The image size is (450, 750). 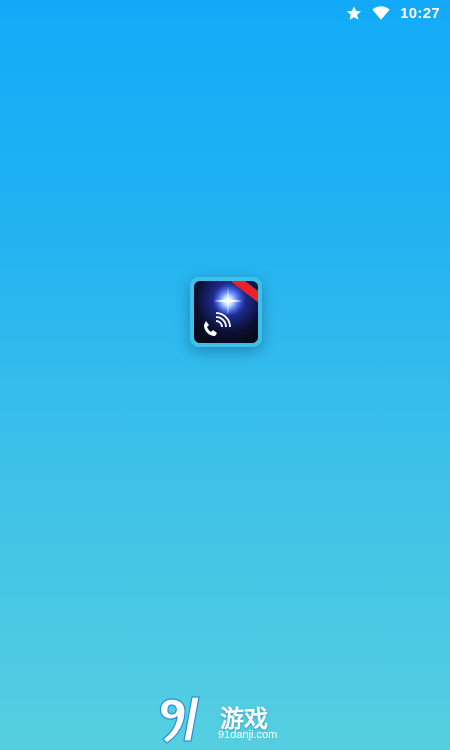 I want to click on watermark-logo-icon, so click(x=179, y=720).